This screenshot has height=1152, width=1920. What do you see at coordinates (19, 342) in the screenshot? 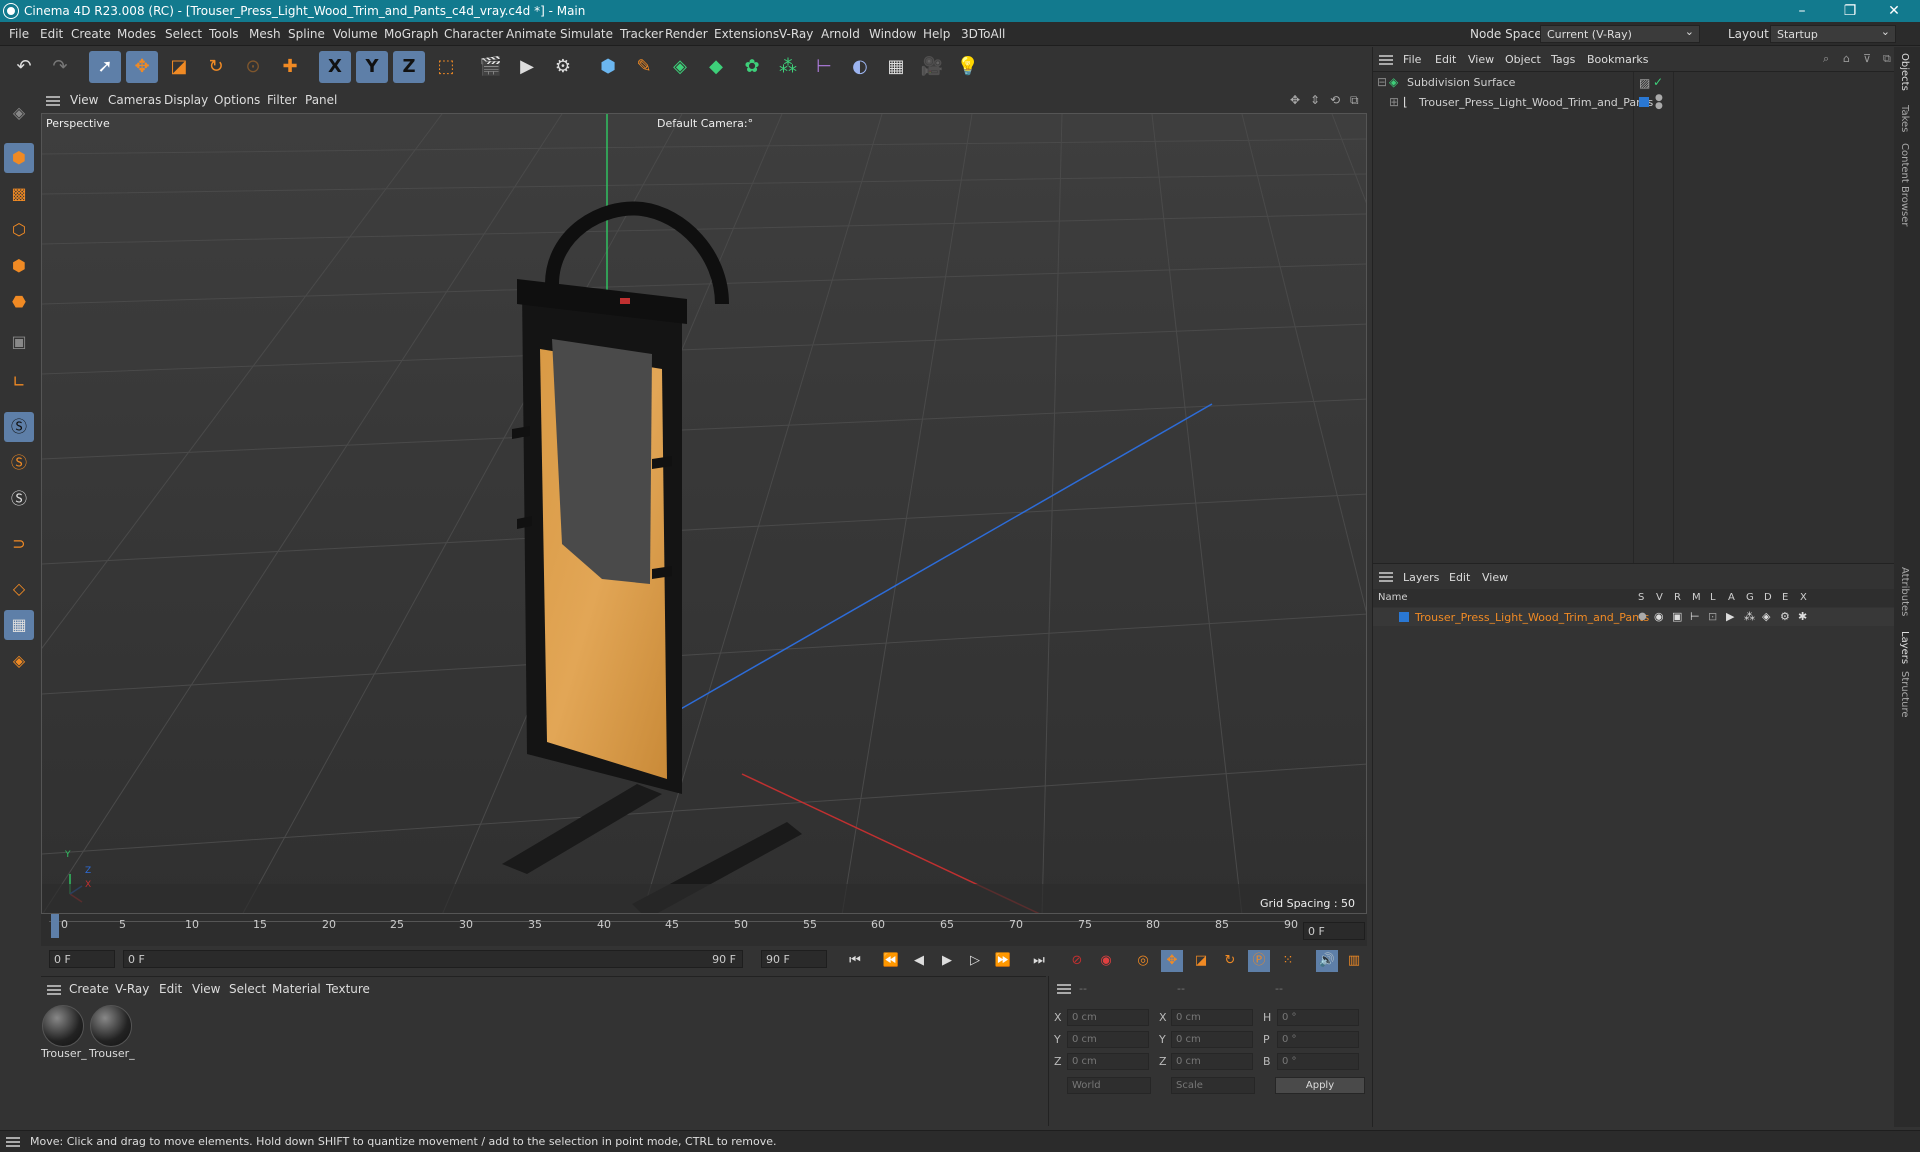
I see `uv-mode-icon: ▣` at bounding box center [19, 342].